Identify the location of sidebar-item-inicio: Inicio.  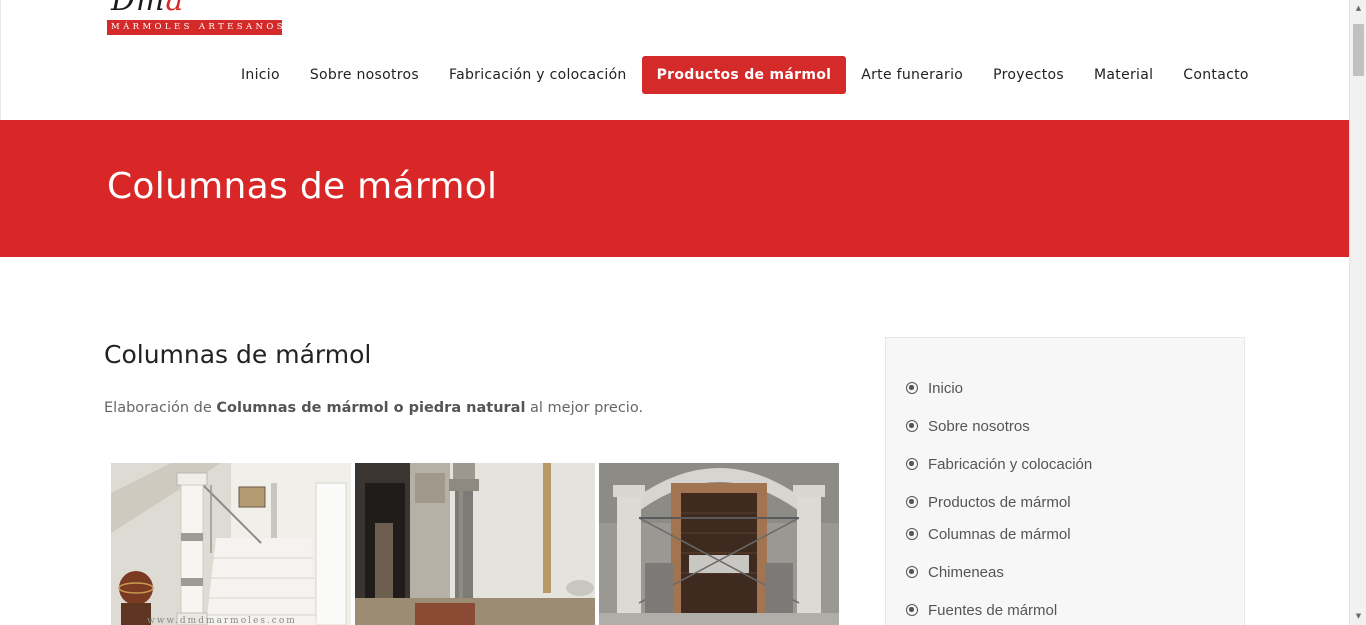
(934, 388).